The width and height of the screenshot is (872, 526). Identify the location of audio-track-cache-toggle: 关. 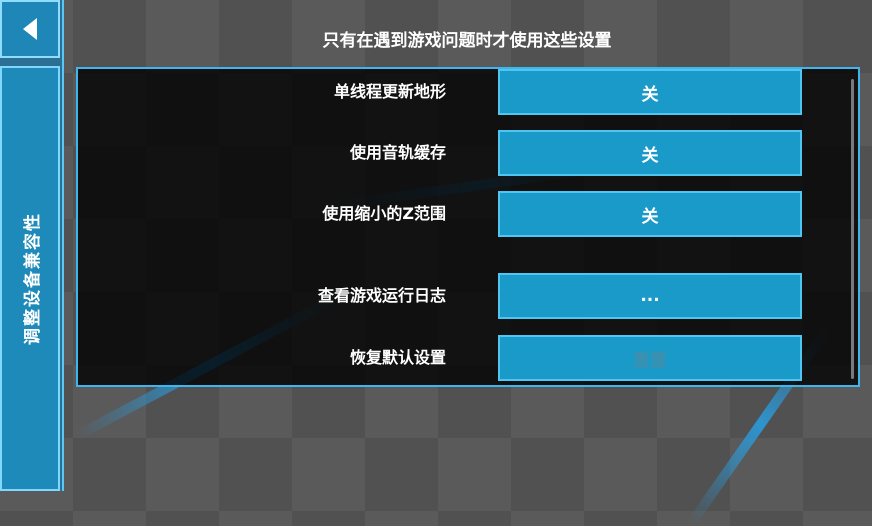
(650, 153).